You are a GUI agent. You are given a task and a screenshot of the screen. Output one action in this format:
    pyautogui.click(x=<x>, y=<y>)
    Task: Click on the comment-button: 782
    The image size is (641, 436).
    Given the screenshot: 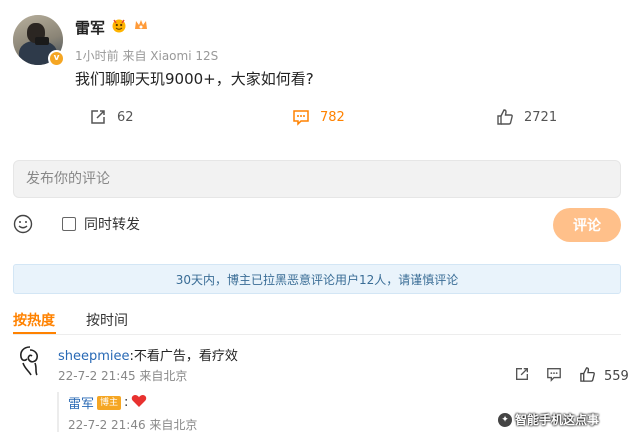 What is the action you would take?
    pyautogui.click(x=318, y=117)
    